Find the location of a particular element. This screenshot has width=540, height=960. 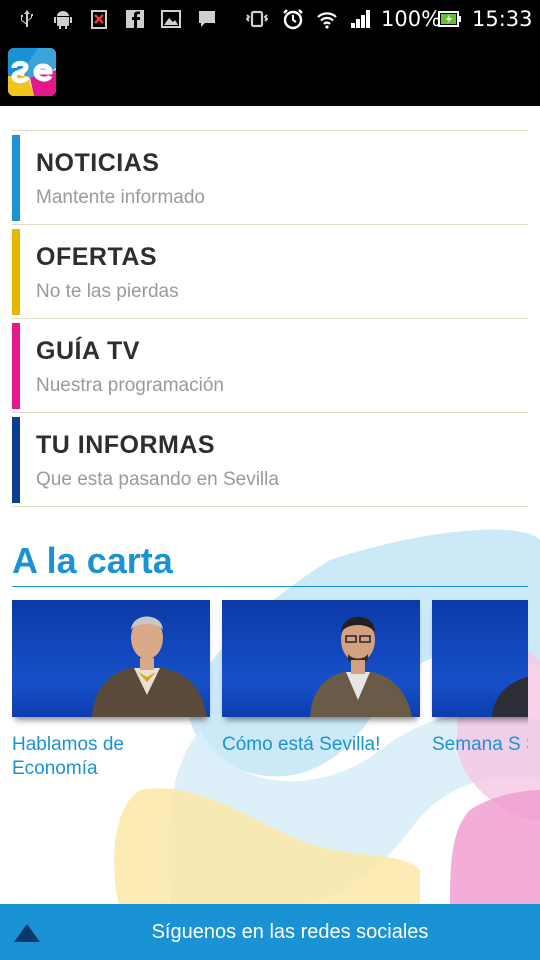

carta-card: Semana S Sevilla is located at coordinates (480, 678).